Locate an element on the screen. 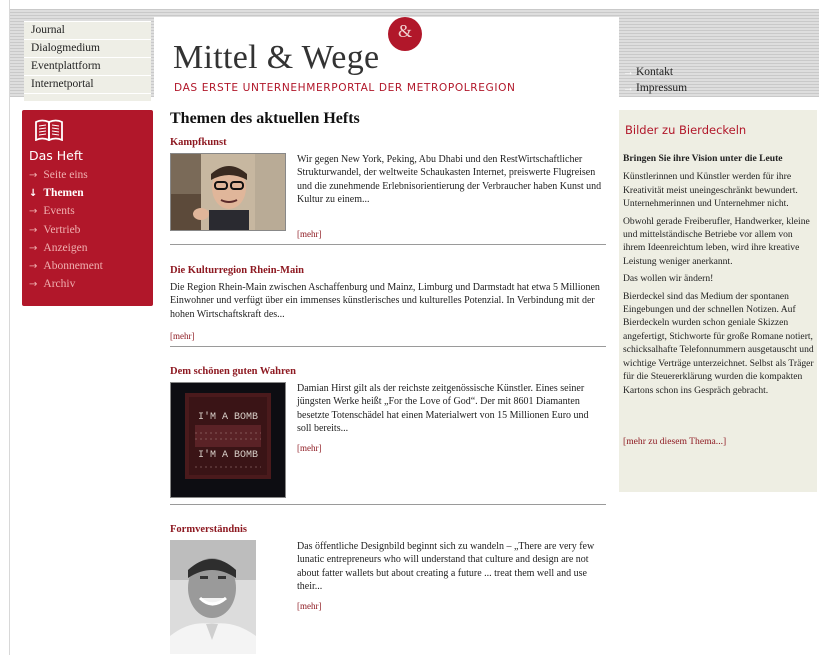 This screenshot has width=819, height=655. sidebar-item-anzeigen: → Anzeigen is located at coordinates (66, 248).